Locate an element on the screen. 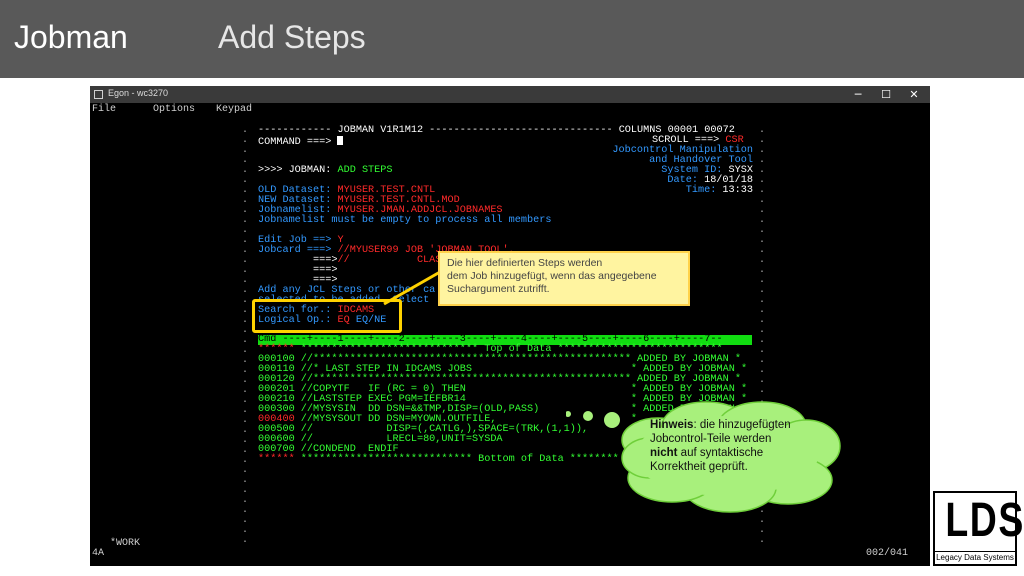 This screenshot has width=1024, height=576. logo-letters: LDS is located at coordinates (984, 520).